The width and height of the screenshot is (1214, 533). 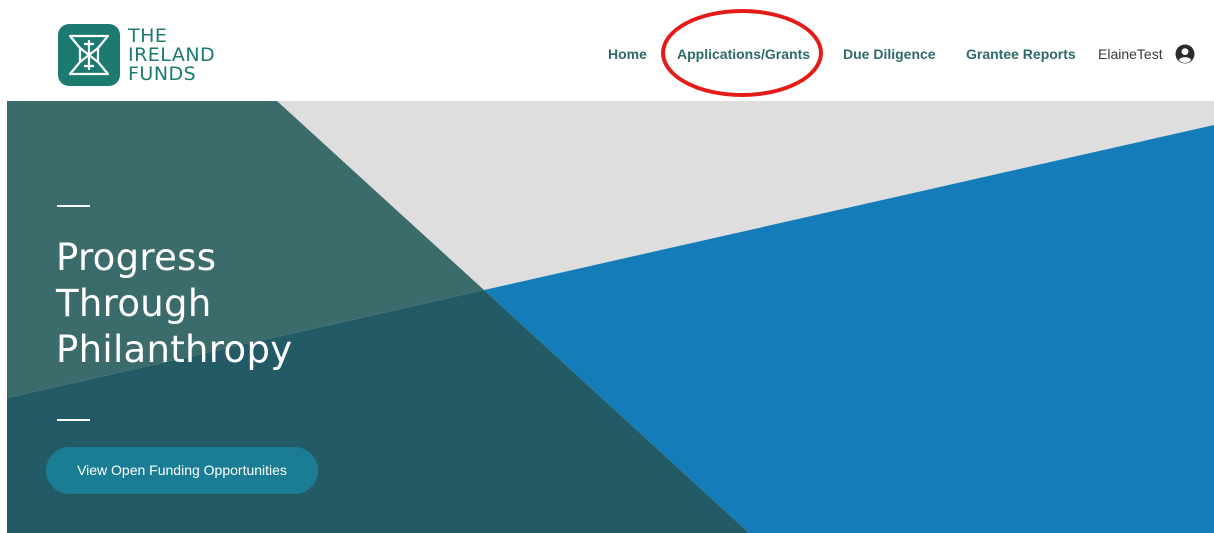 What do you see at coordinates (889, 54) in the screenshot?
I see `nav-due-diligence-link: Due Diligence` at bounding box center [889, 54].